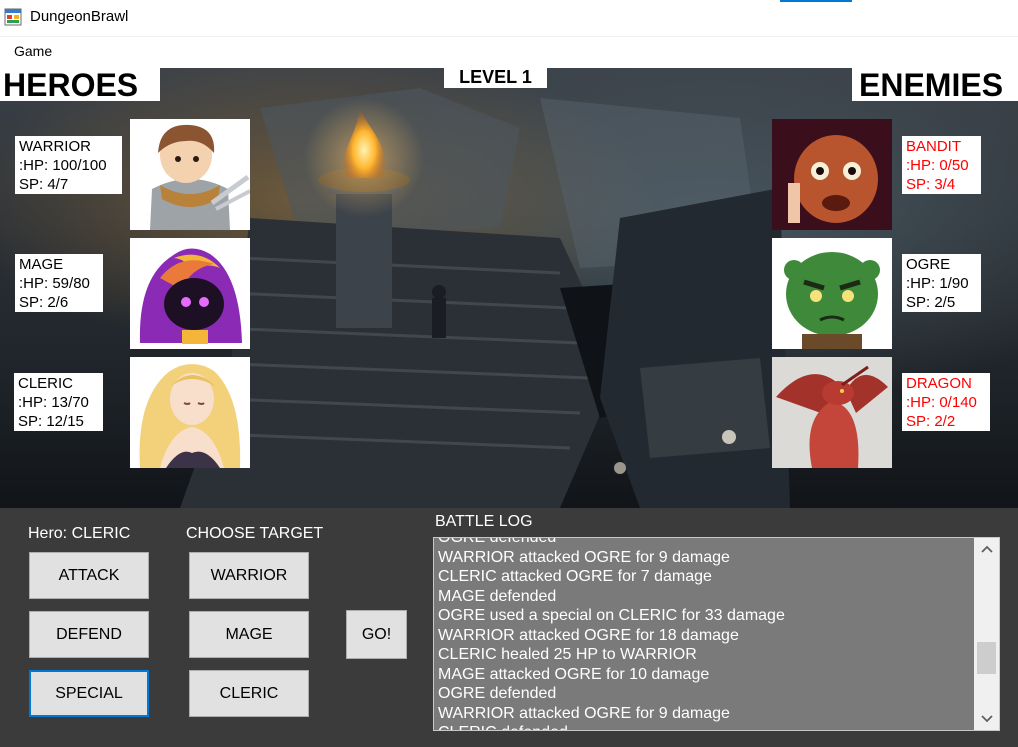 This screenshot has width=1018, height=747. Describe the element at coordinates (190, 293) in the screenshot. I see `mage-portrait` at that location.